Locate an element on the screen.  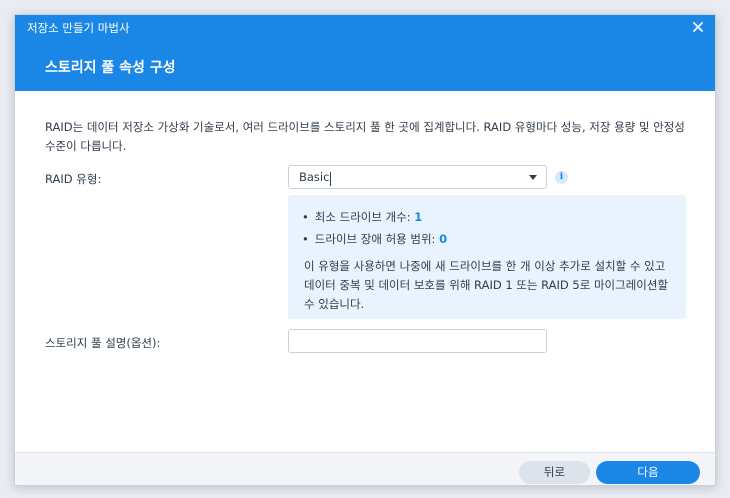
text-caret is located at coordinates (331, 179).